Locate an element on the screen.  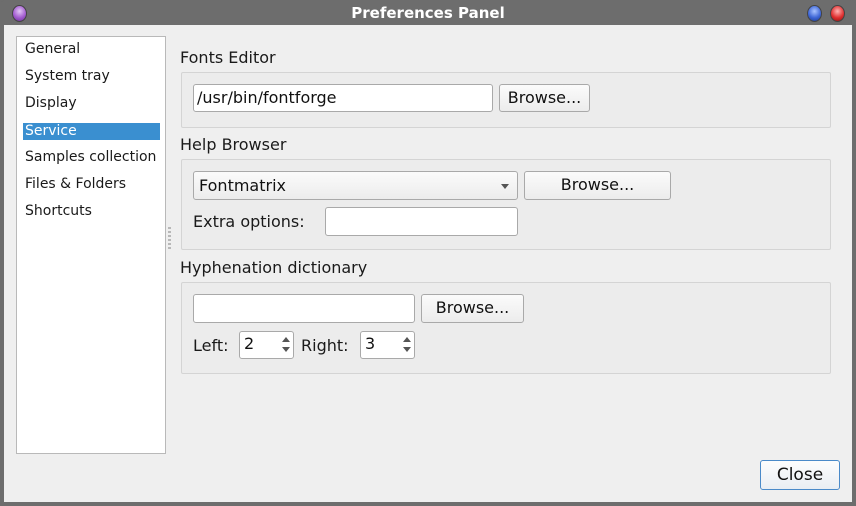
left-value: 2 is located at coordinates (249, 343).